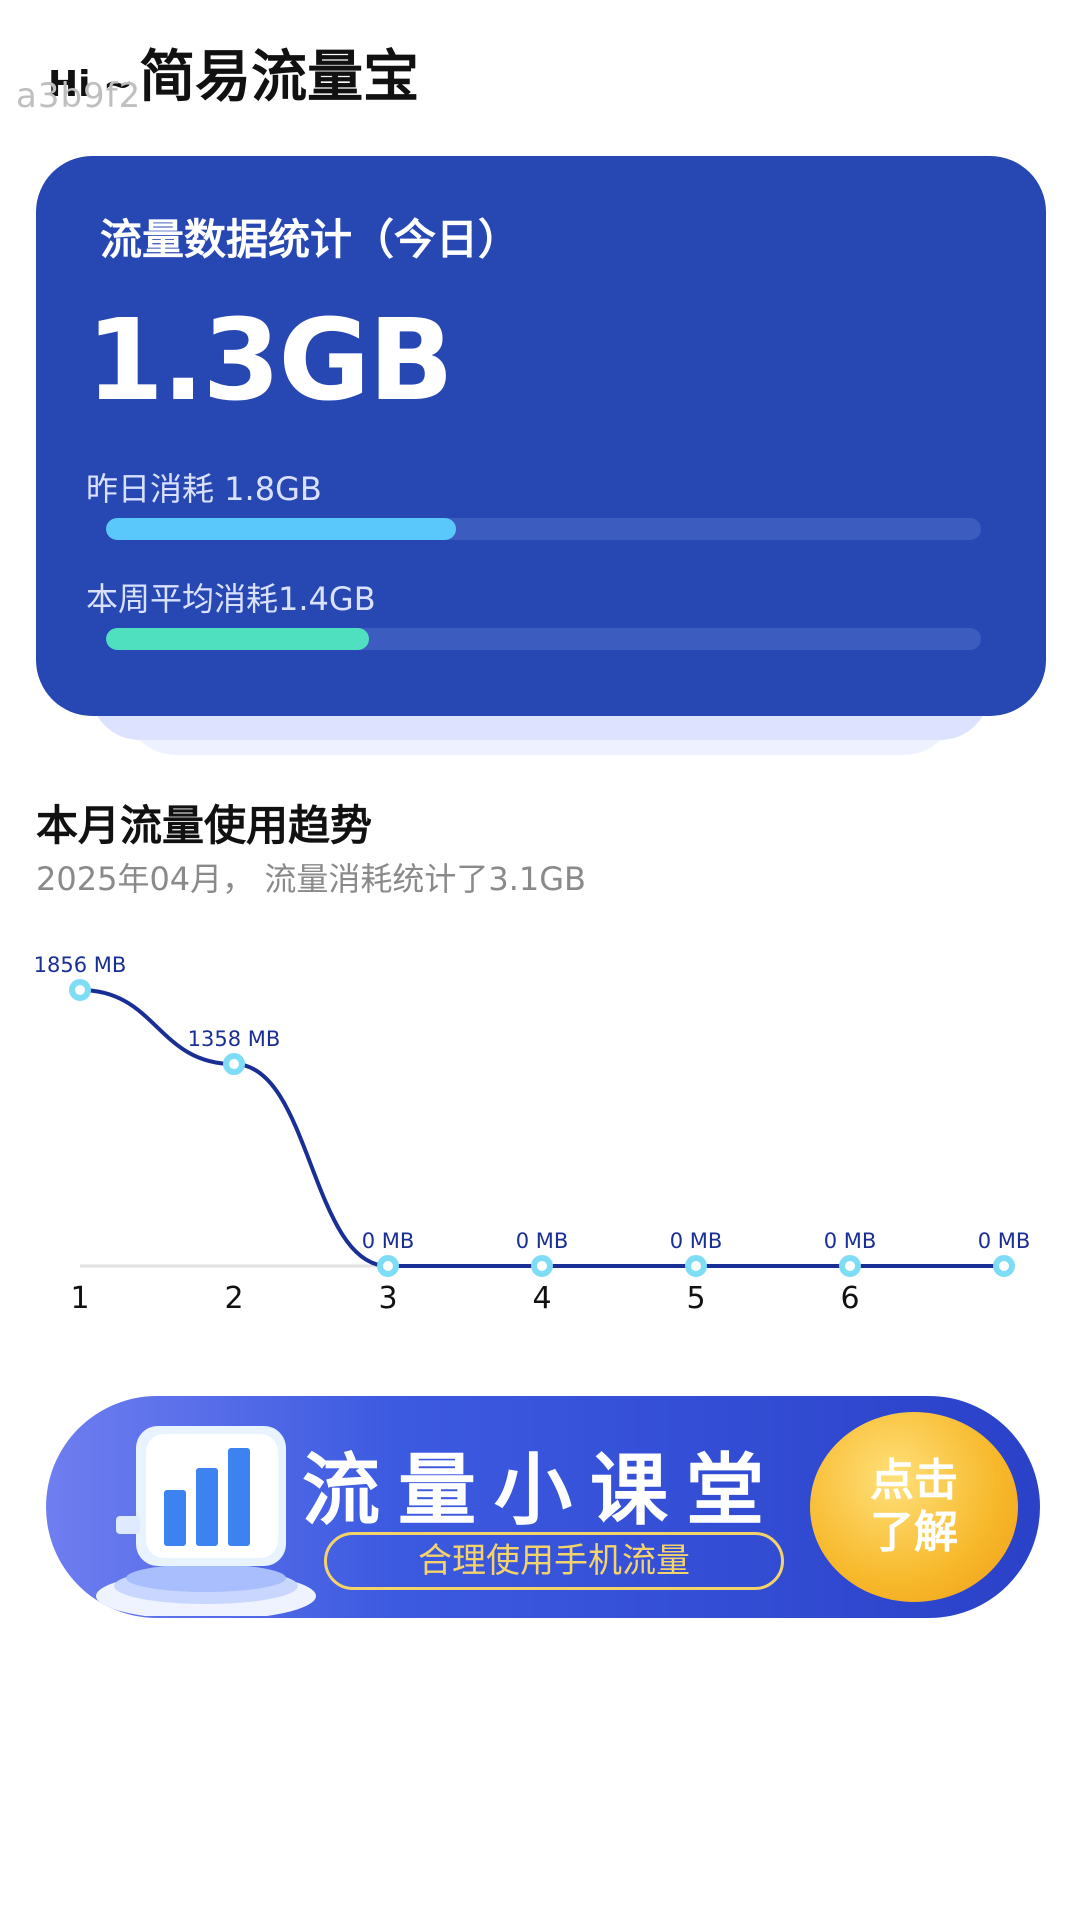  What do you see at coordinates (554, 1561) in the screenshot?
I see `banner-subtitle: 合理使用手机流量` at bounding box center [554, 1561].